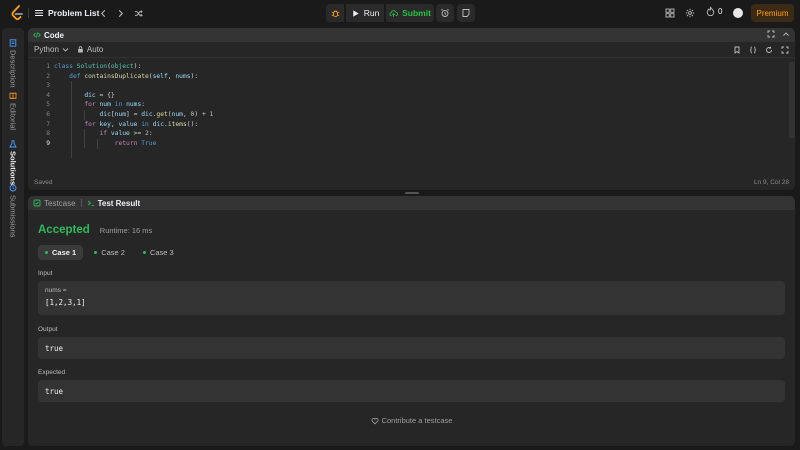 Image resolution: width=800 pixels, height=450 pixels. Describe the element at coordinates (778, 34) in the screenshot. I see `code-panel-controls` at that location.